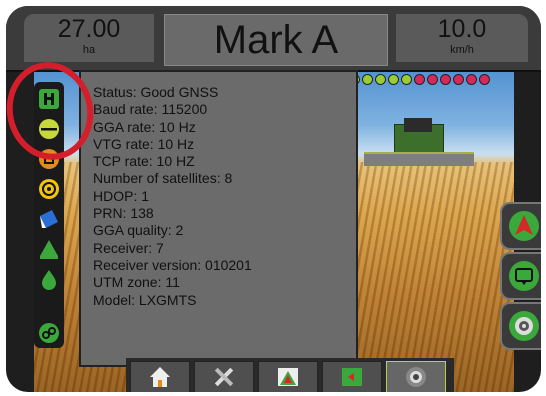 The image size is (546, 396). I want to click on camera-icon, so click(524, 326).